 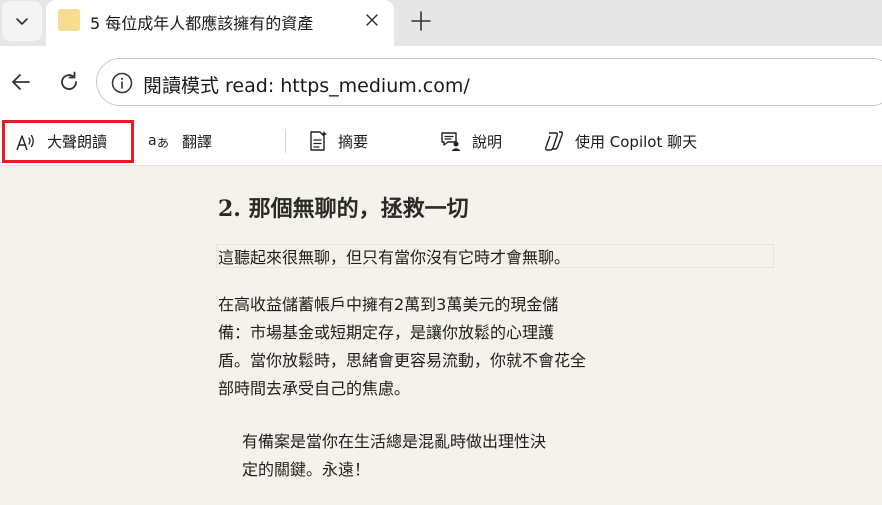 I want to click on paragraph-2-line: 盾。當你放鬆時，思緒會更容易流動，你就不會花全, so click(x=402, y=360).